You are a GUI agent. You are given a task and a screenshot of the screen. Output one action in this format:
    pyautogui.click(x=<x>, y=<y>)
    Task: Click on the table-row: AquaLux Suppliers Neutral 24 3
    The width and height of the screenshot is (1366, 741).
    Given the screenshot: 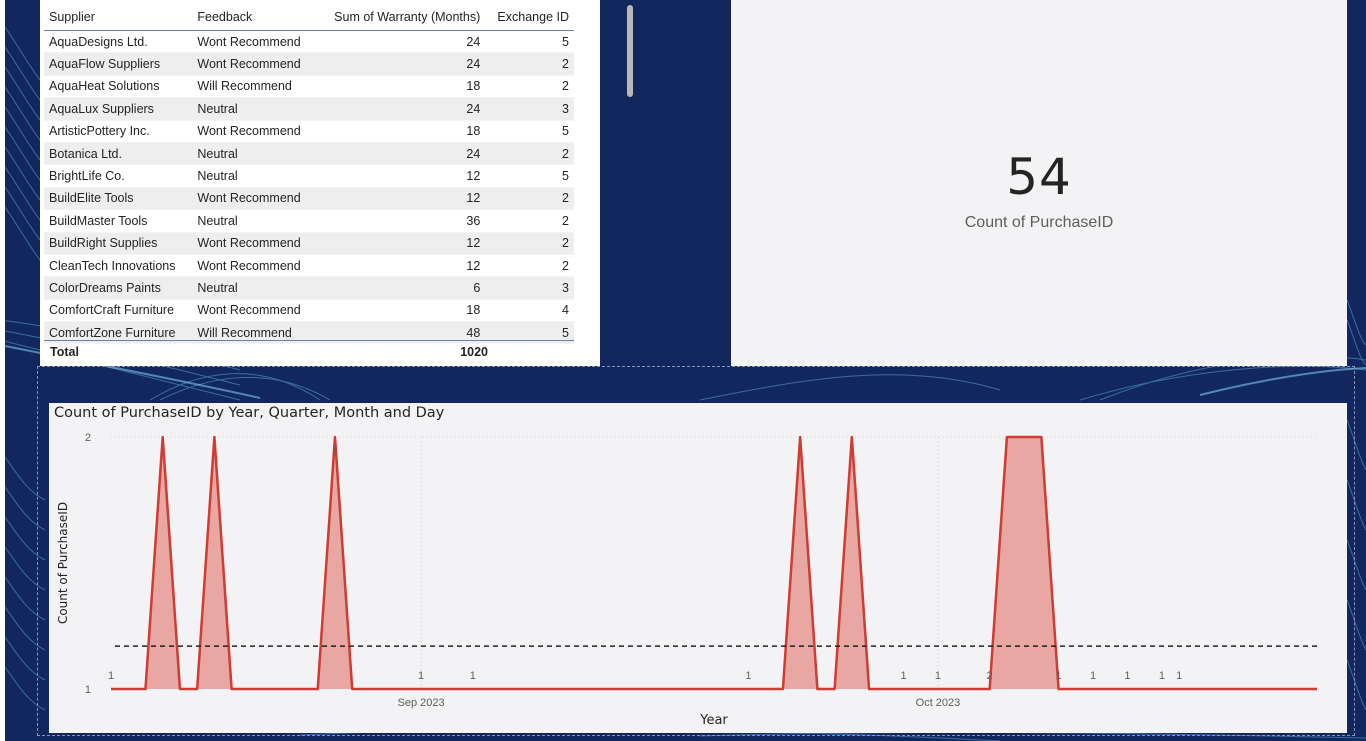 What is the action you would take?
    pyautogui.click(x=309, y=109)
    